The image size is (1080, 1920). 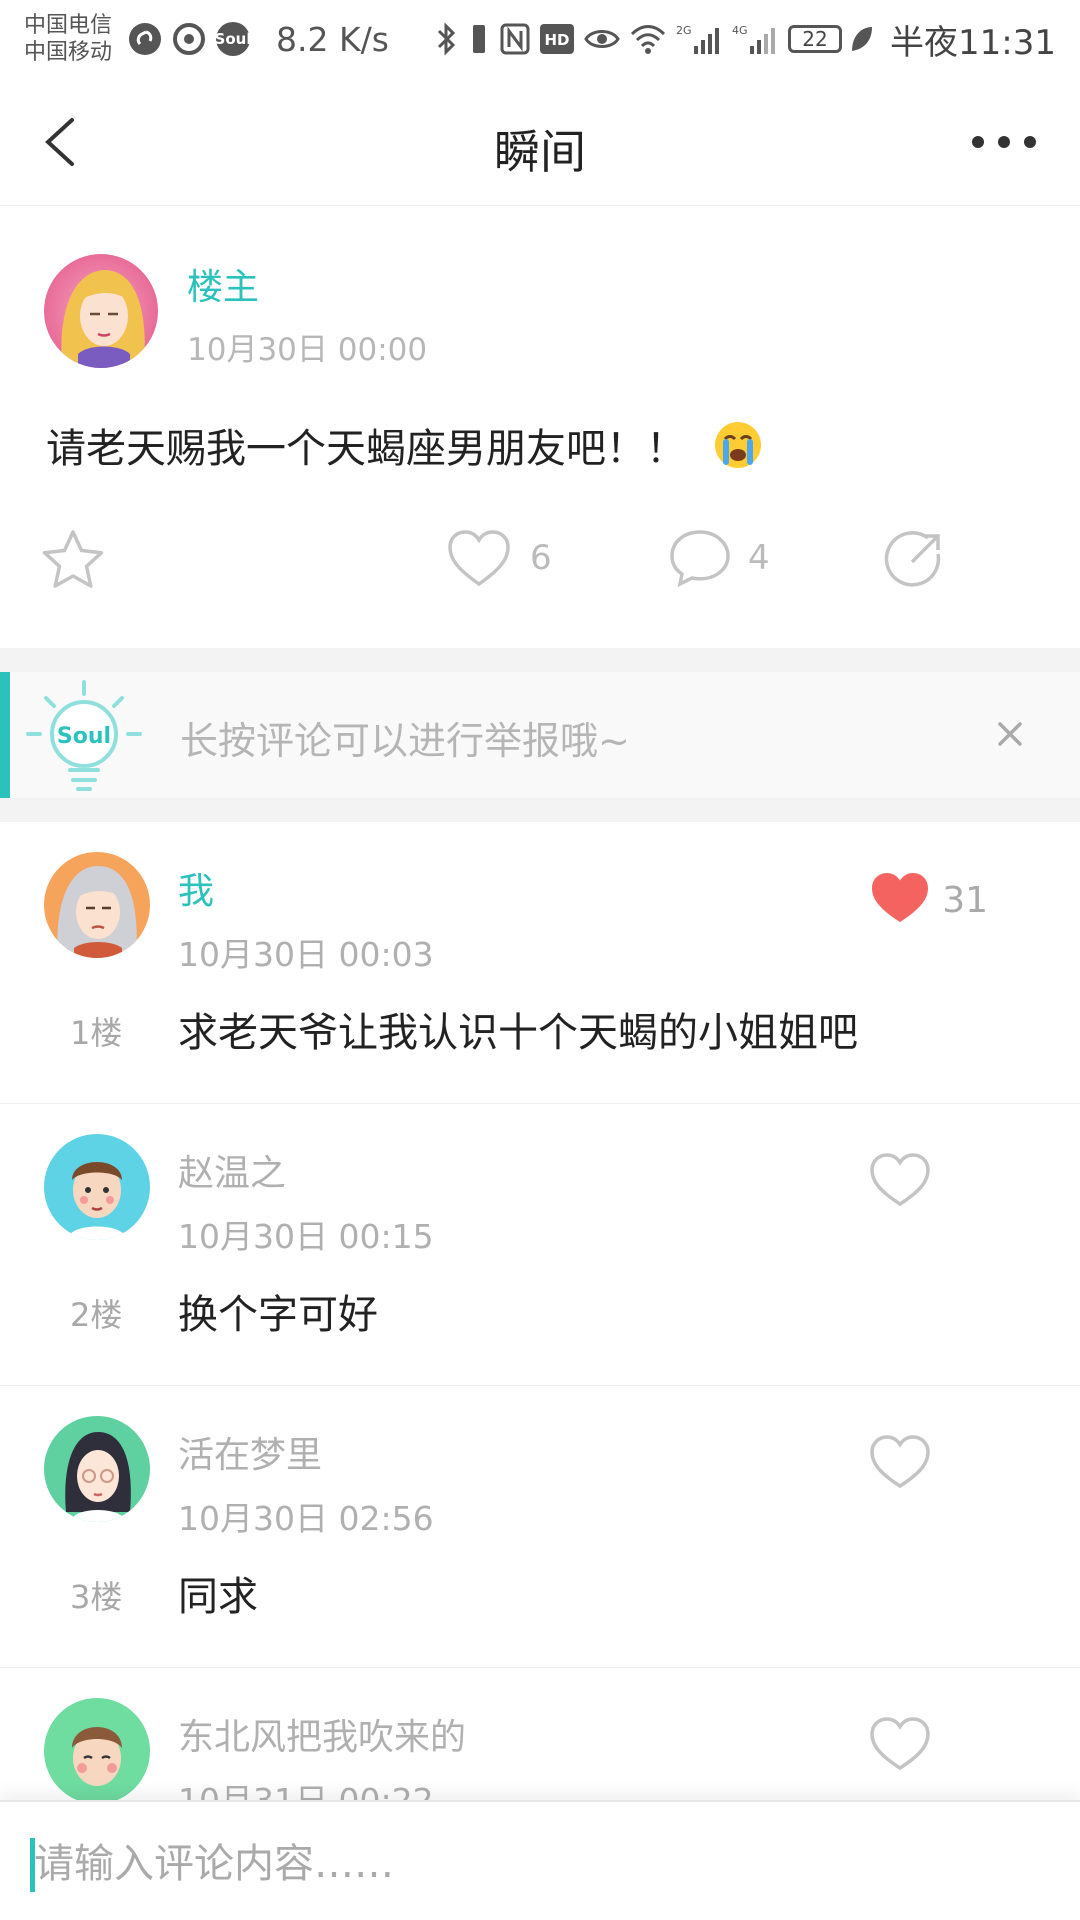 I want to click on post-comment-count: 4, so click(x=759, y=558).